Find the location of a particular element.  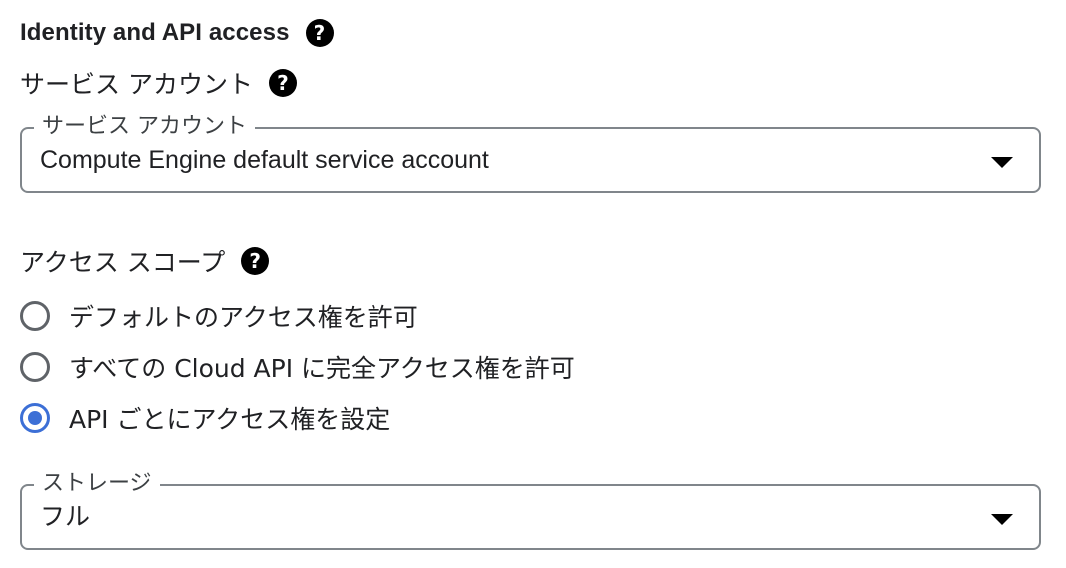

section-title: Identity and API access ? is located at coordinates (177, 33).